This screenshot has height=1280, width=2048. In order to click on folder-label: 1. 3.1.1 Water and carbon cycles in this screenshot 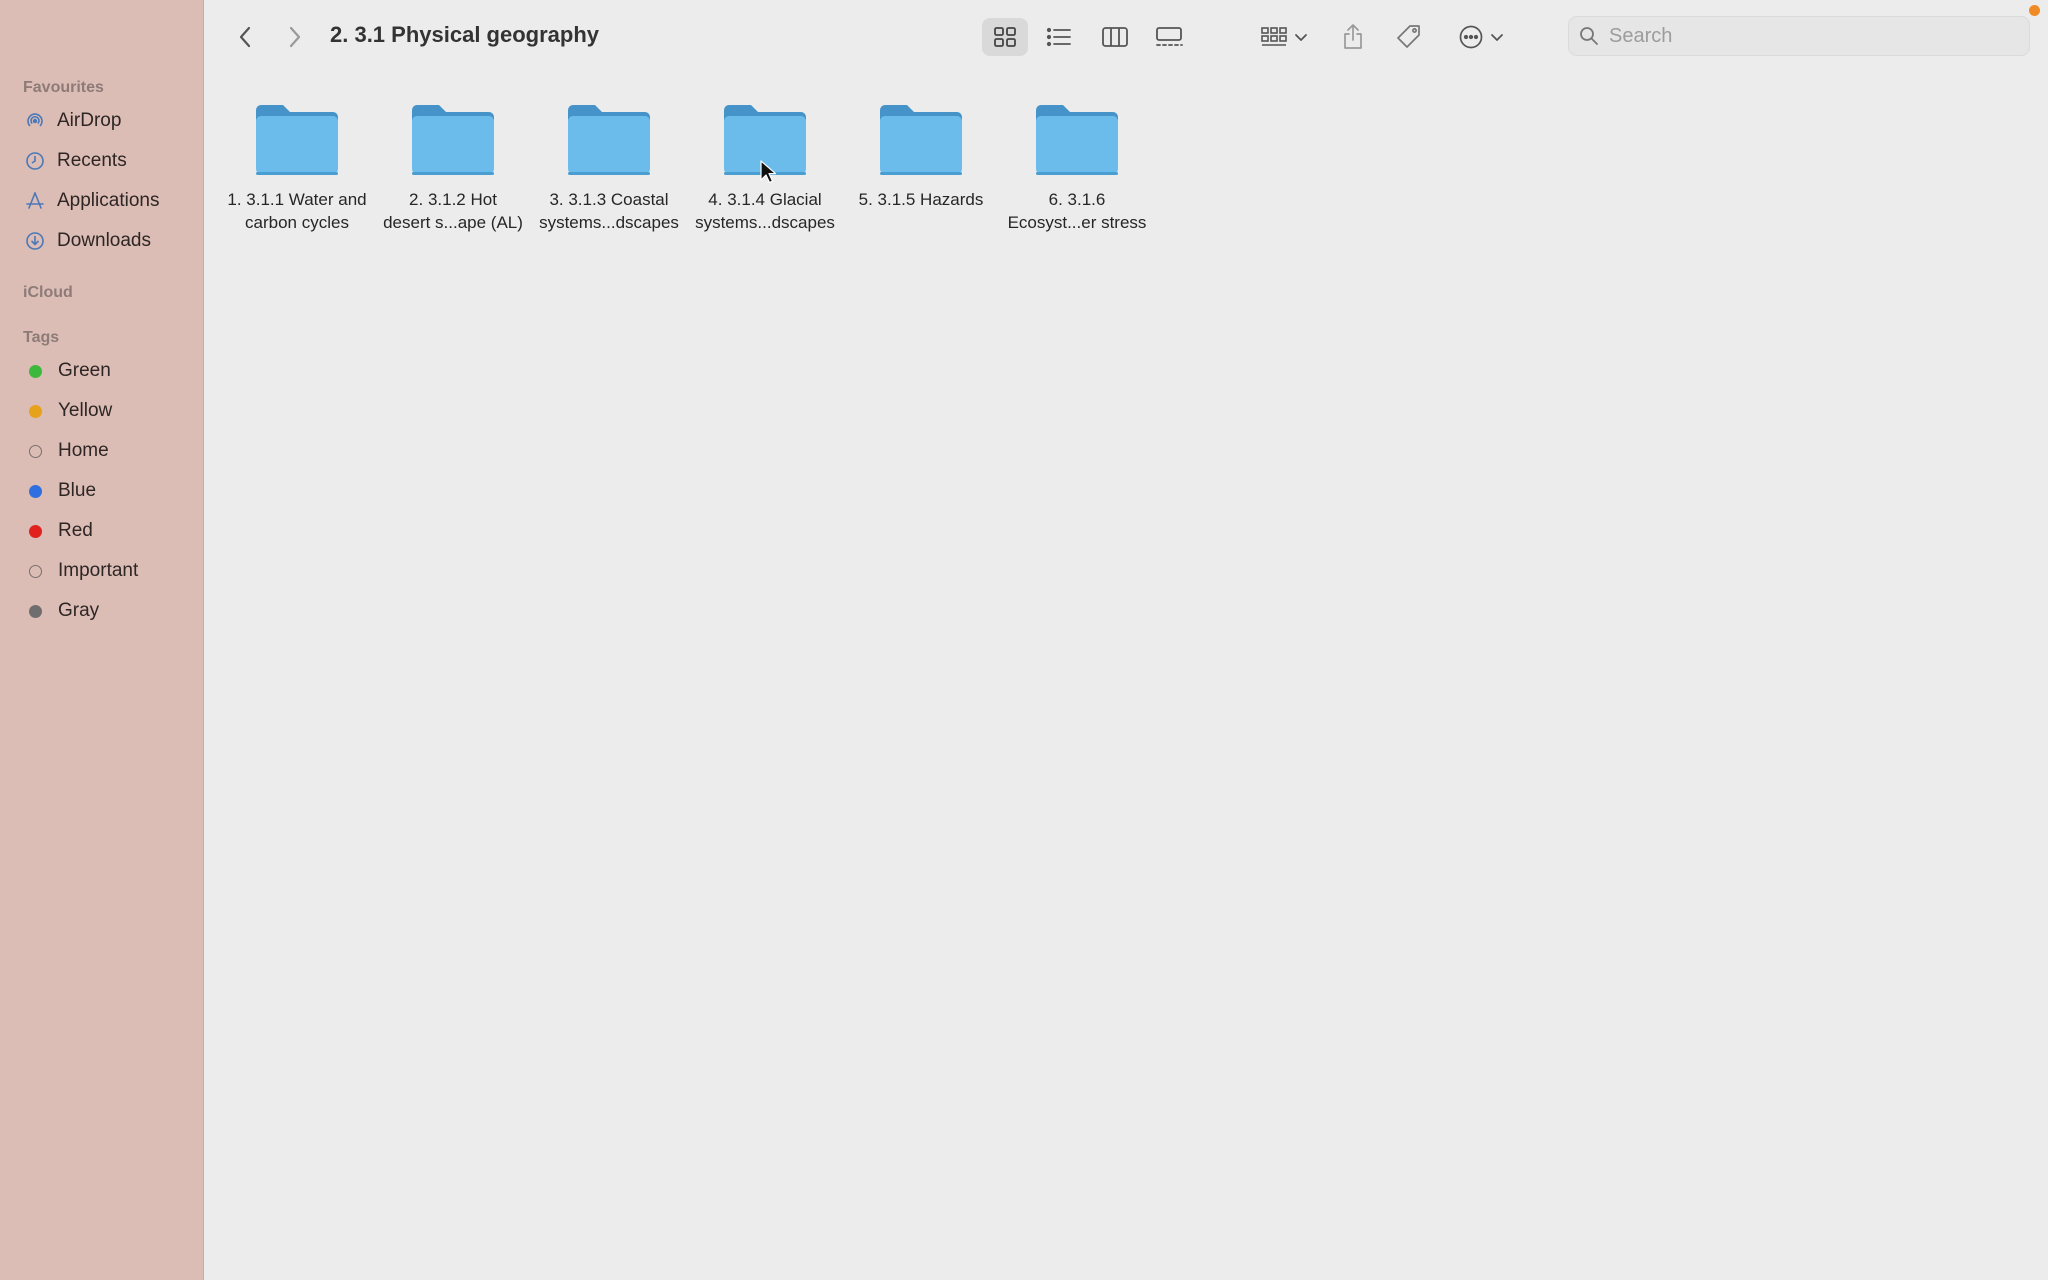, I will do `click(297, 211)`.